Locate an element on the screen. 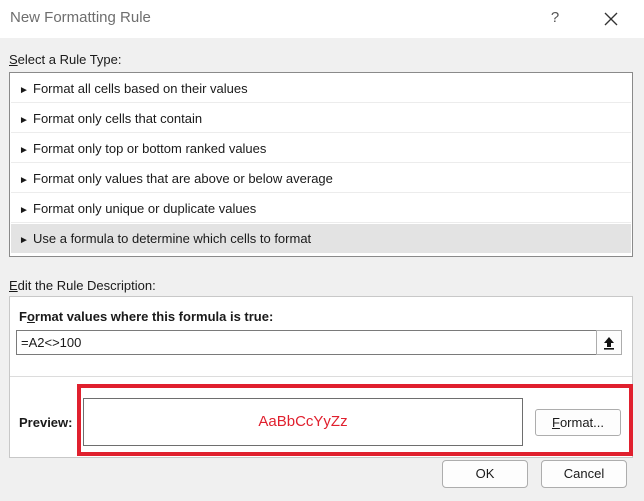  title-bar: New Formatting Rule ? is located at coordinates (322, 19).